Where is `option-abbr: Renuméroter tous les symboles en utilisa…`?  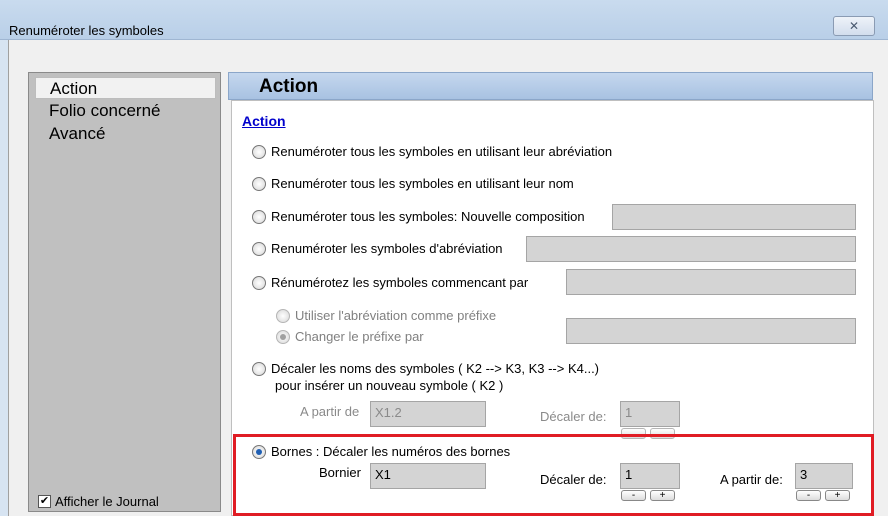
option-abbr: Renuméroter tous les symboles en utilisa… is located at coordinates (432, 151).